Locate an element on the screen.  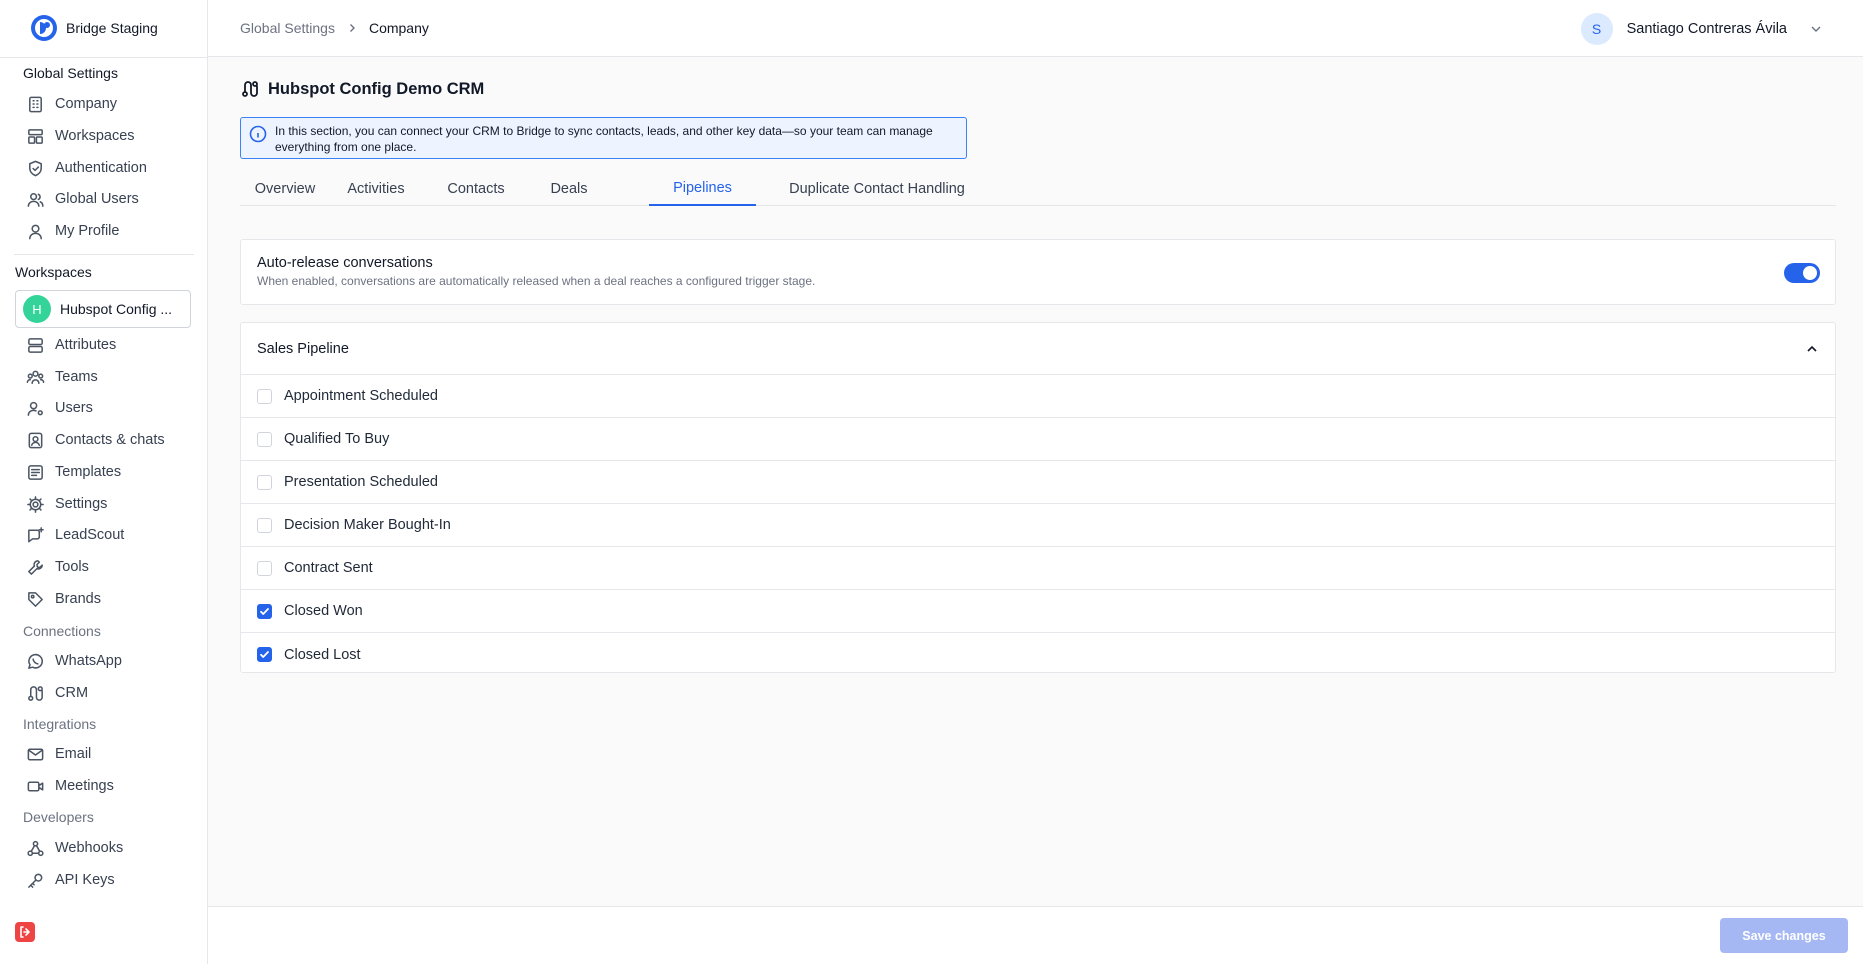
pipeline-stage-row: Decision Maker Bought-In is located at coordinates (1038, 525).